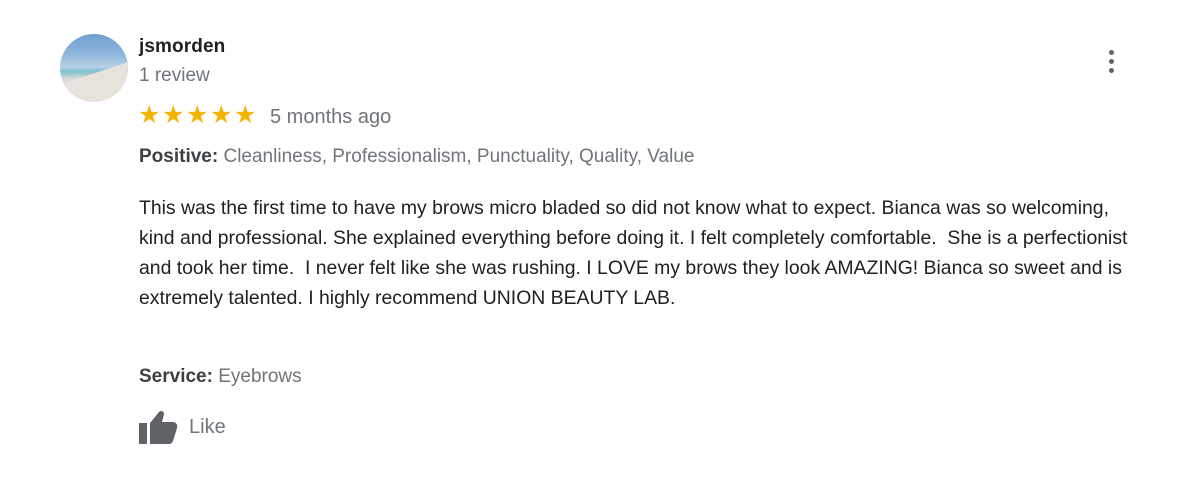 The image size is (1200, 480). What do you see at coordinates (182, 427) in the screenshot?
I see `like-button: Like` at bounding box center [182, 427].